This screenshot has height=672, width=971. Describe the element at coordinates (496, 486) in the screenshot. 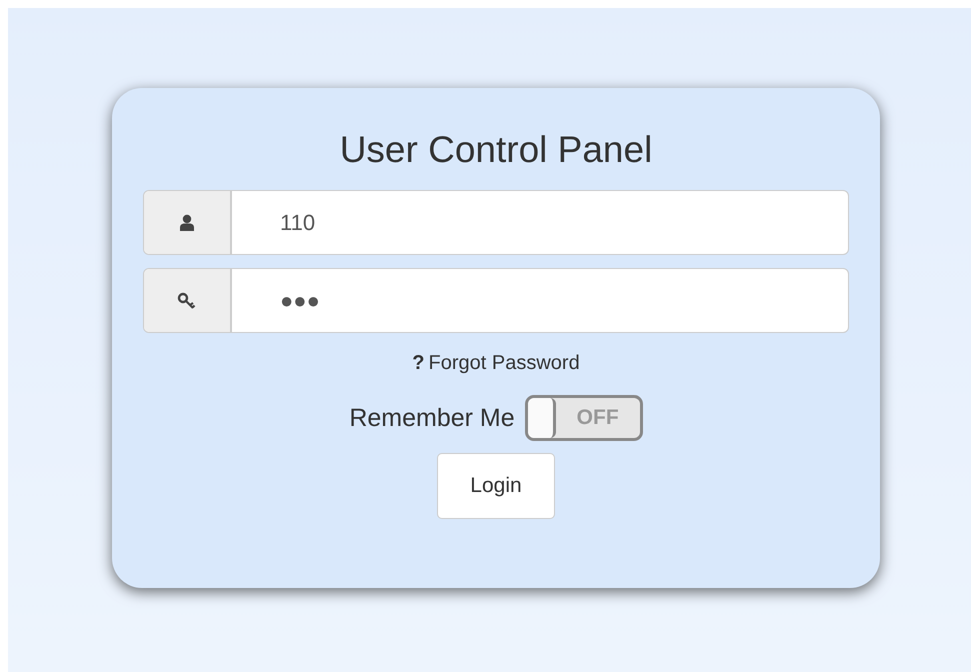

I see `login-button: Login` at that location.